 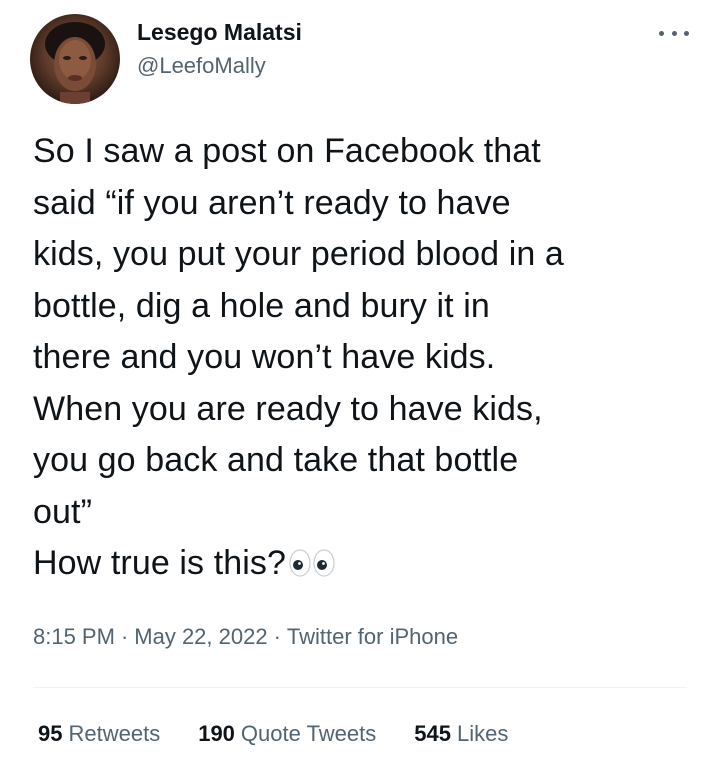 I want to click on likes-stat: 545 Likes, so click(x=461, y=734).